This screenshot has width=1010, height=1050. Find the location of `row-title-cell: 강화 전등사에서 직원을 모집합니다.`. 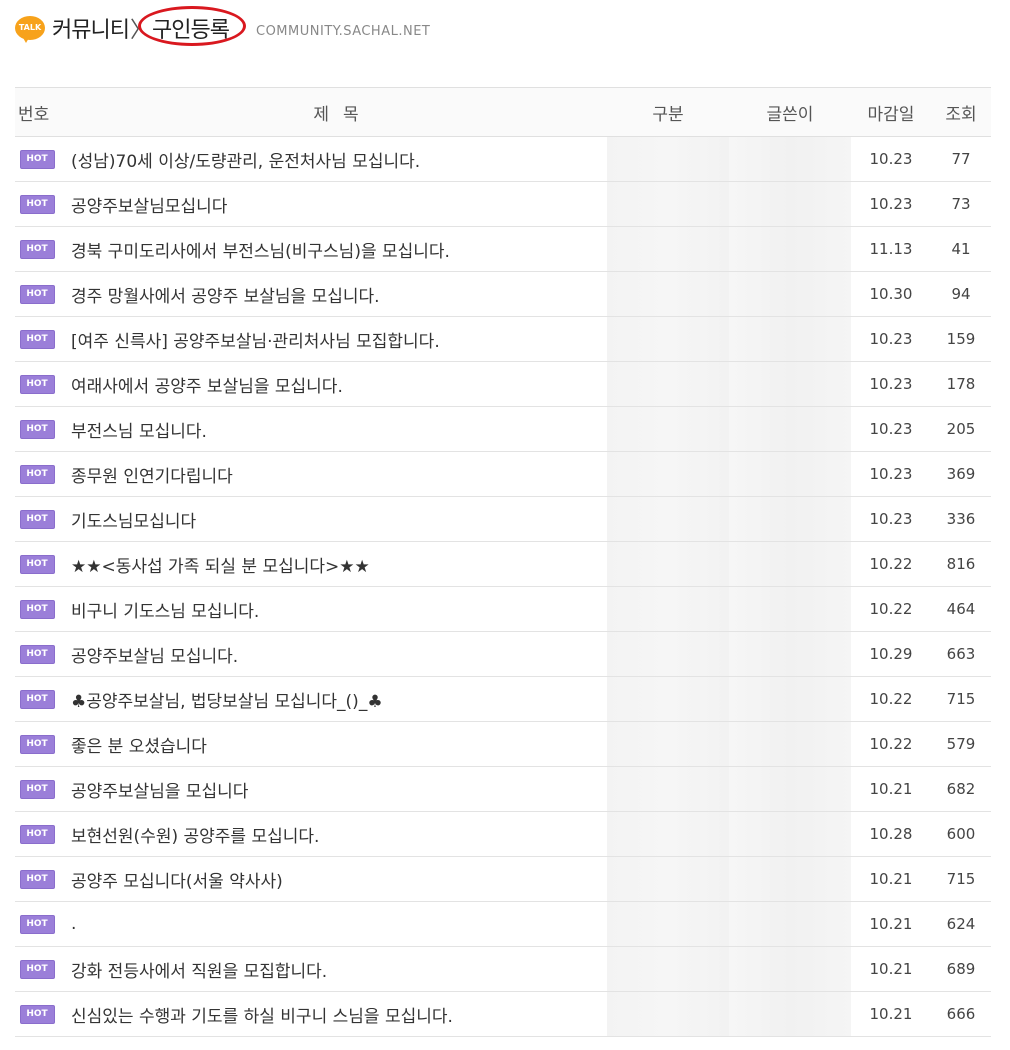

row-title-cell: 강화 전등사에서 직원을 모집합니다. is located at coordinates (336, 969).